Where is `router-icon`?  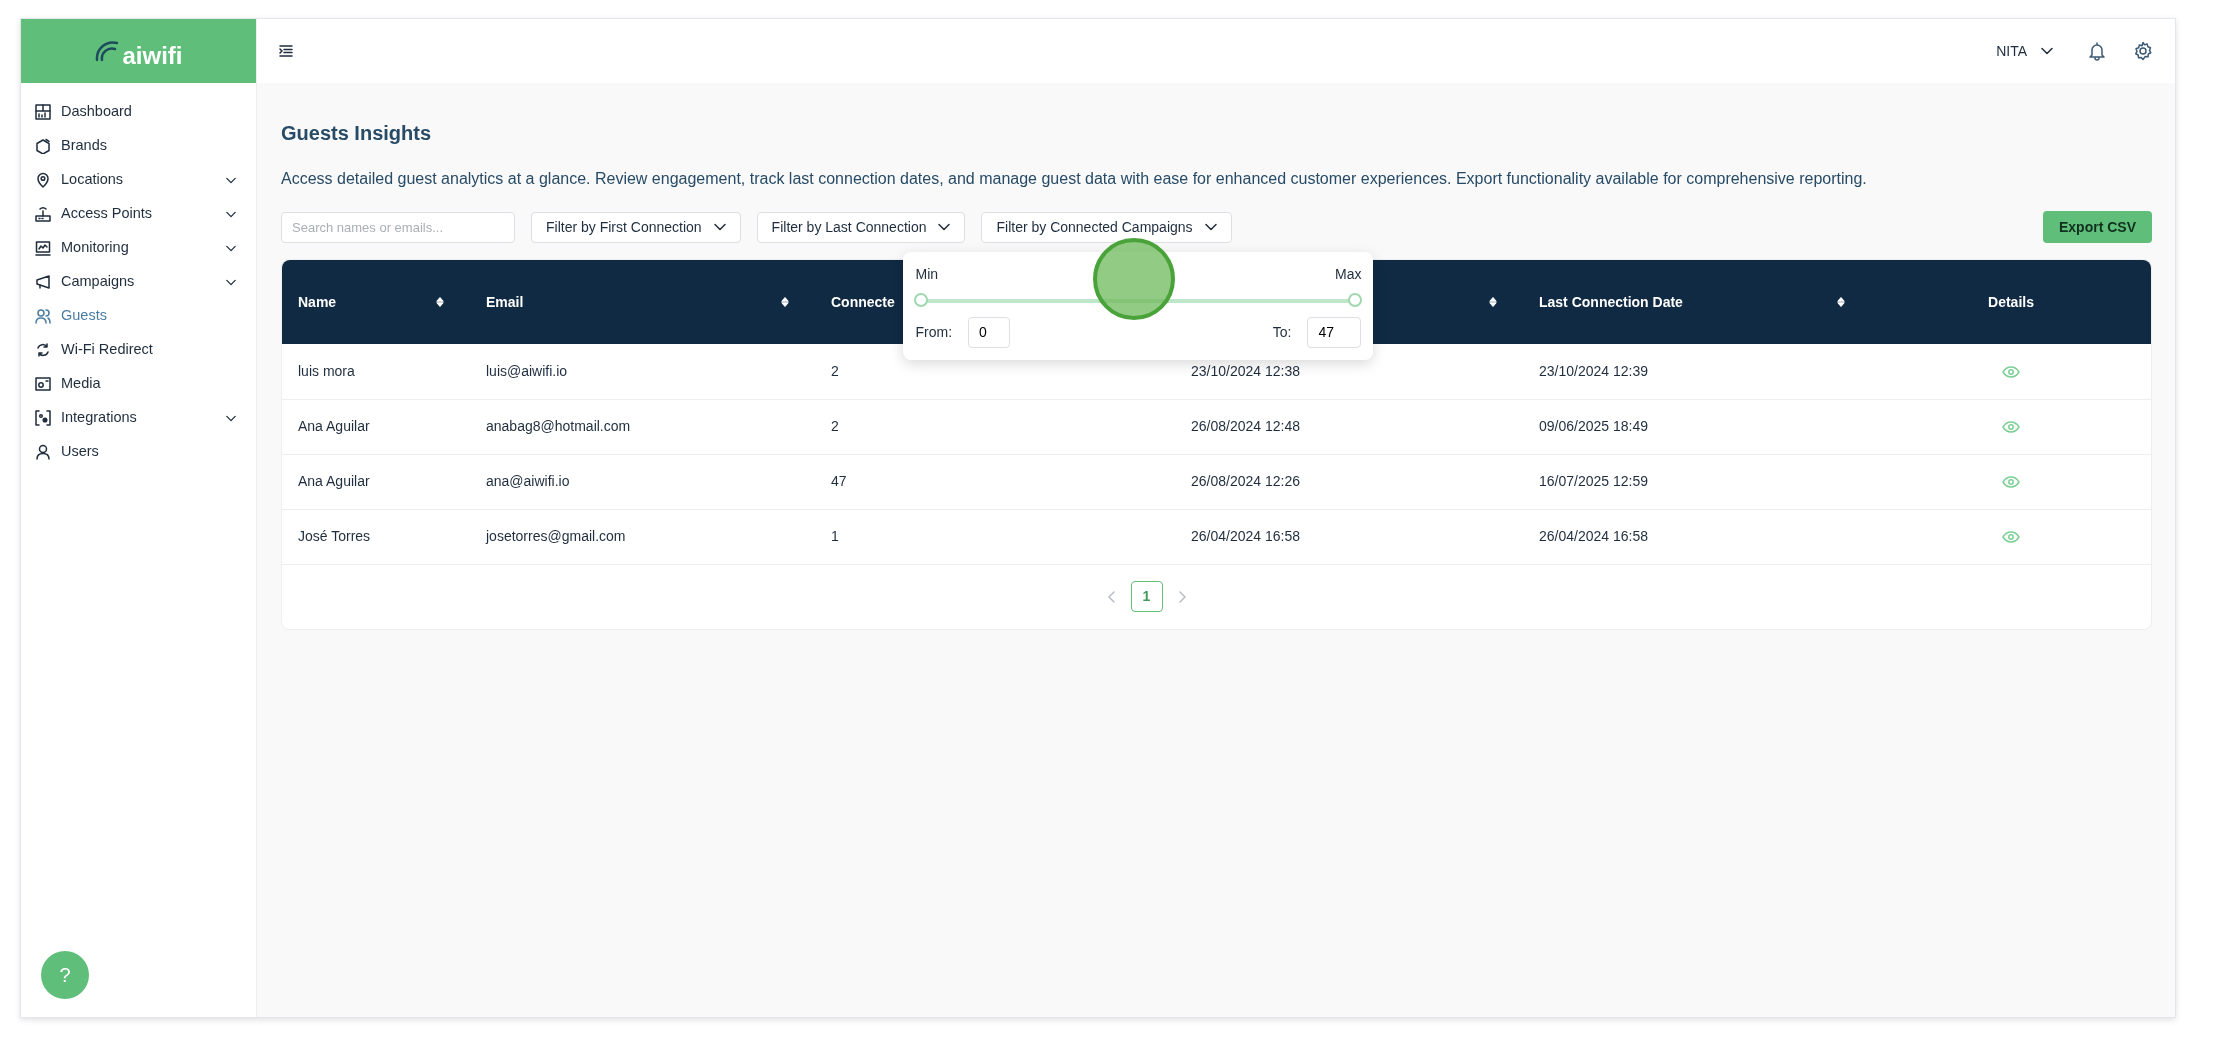
router-icon is located at coordinates (43, 214).